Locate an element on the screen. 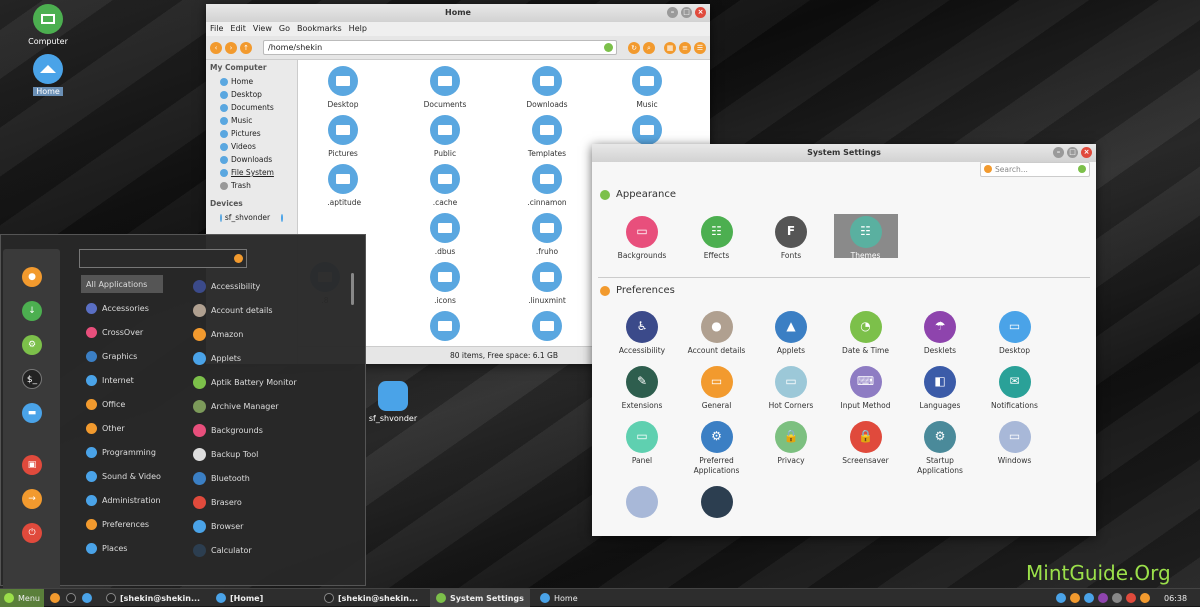  folder-item: .aptitude is located at coordinates (343, 185).